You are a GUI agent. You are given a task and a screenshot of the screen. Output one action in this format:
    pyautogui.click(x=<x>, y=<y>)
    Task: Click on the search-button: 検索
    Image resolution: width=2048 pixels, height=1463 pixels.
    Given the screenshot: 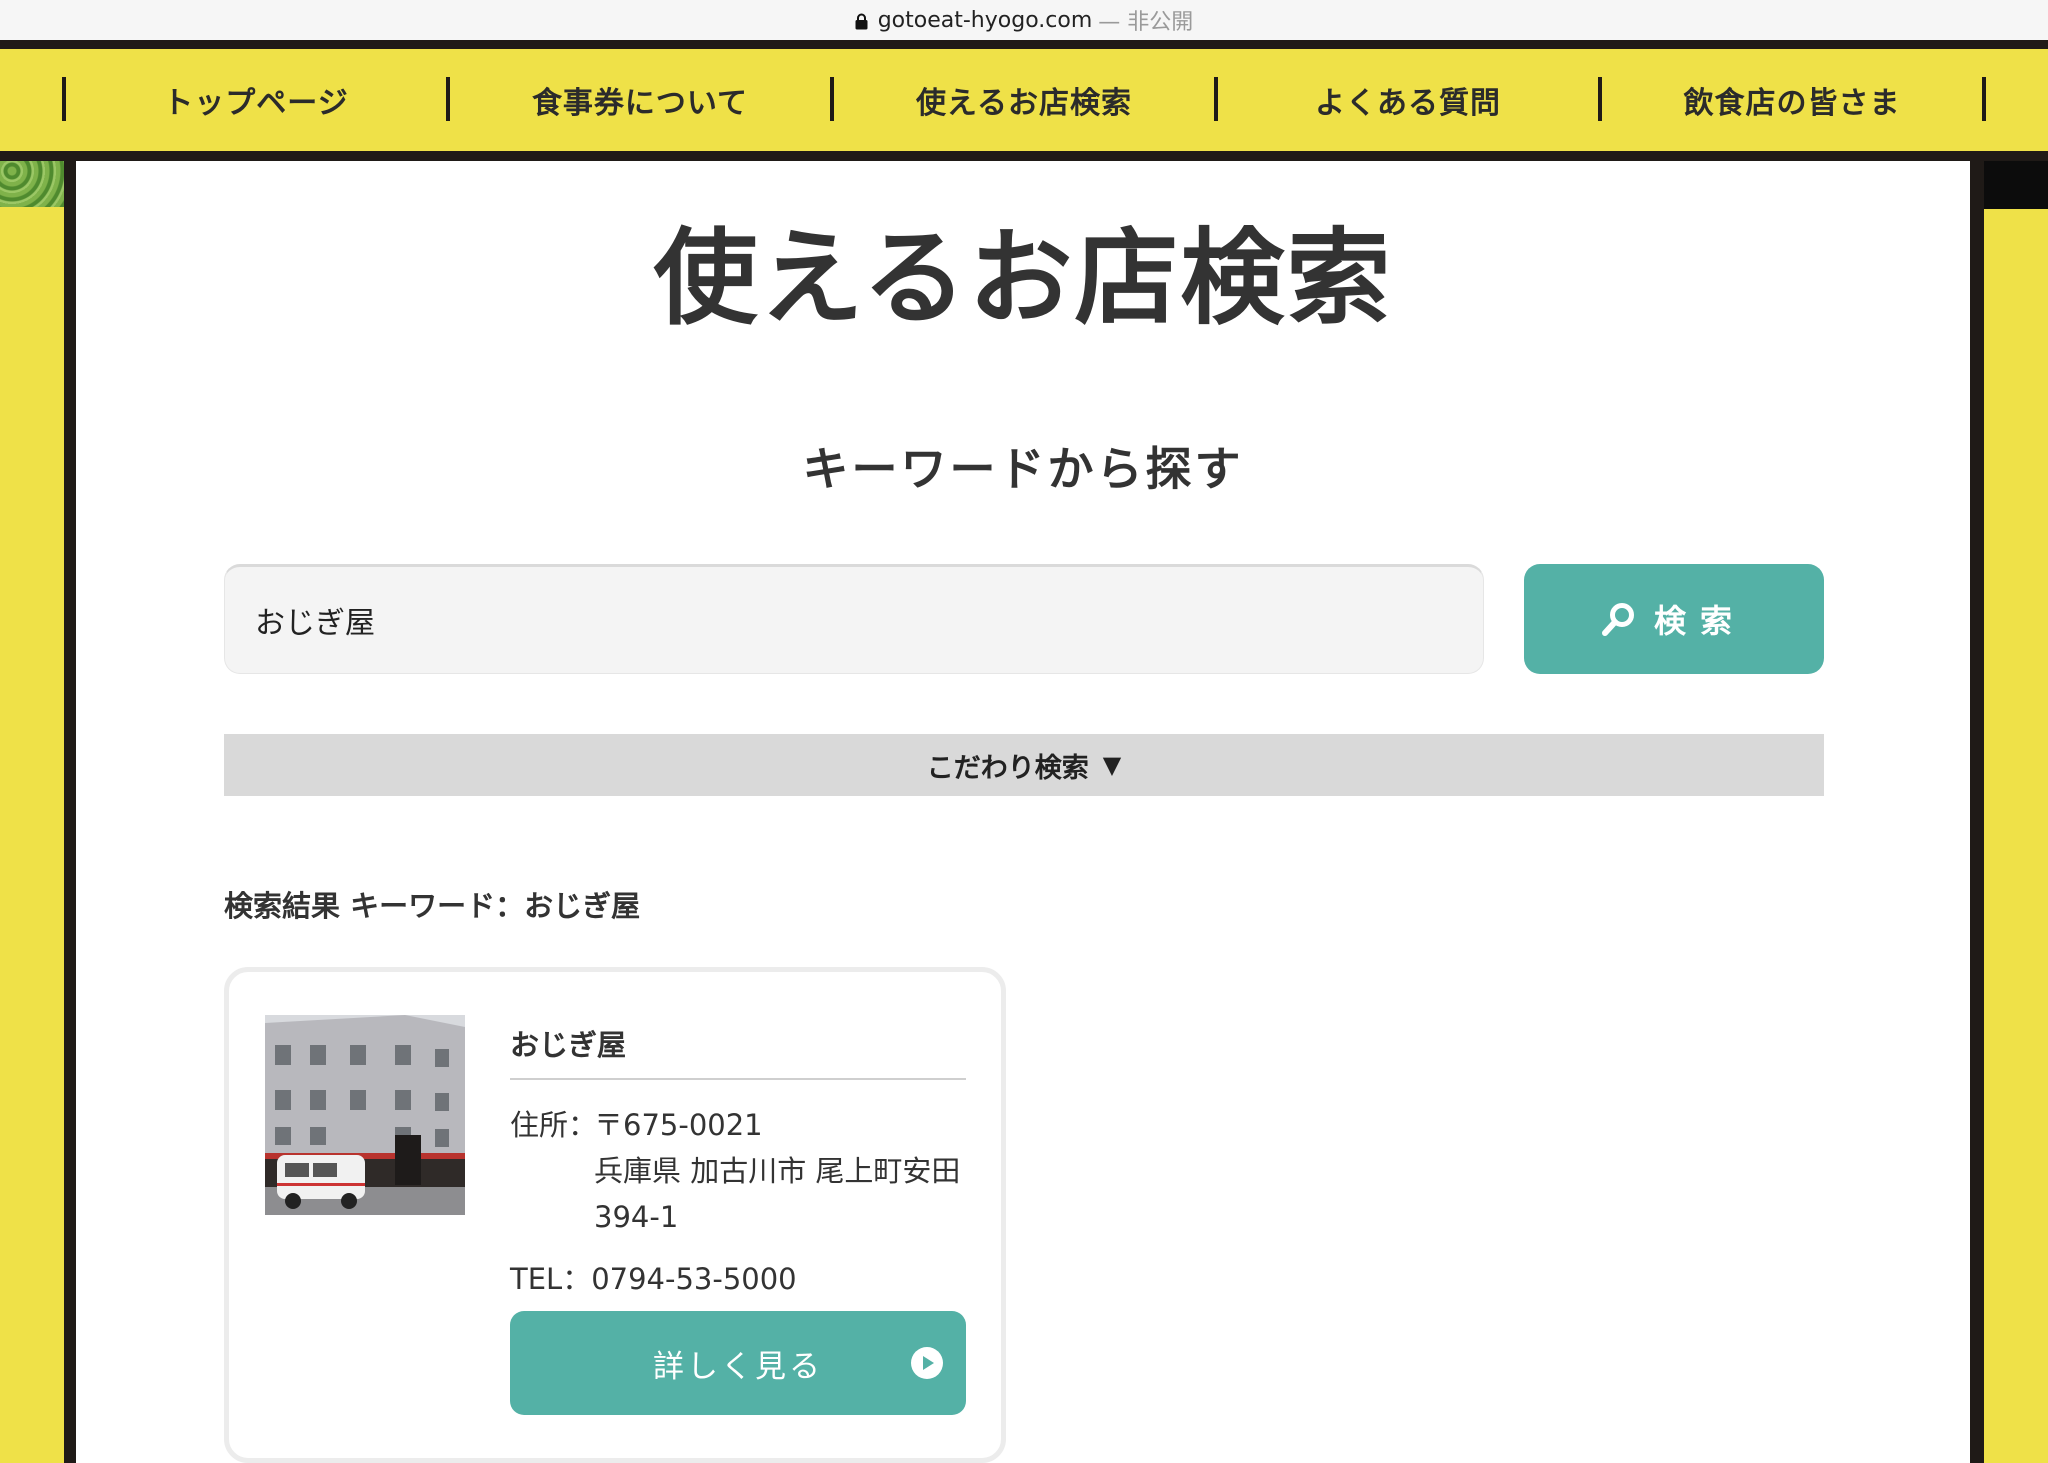 What is the action you would take?
    pyautogui.click(x=1674, y=619)
    